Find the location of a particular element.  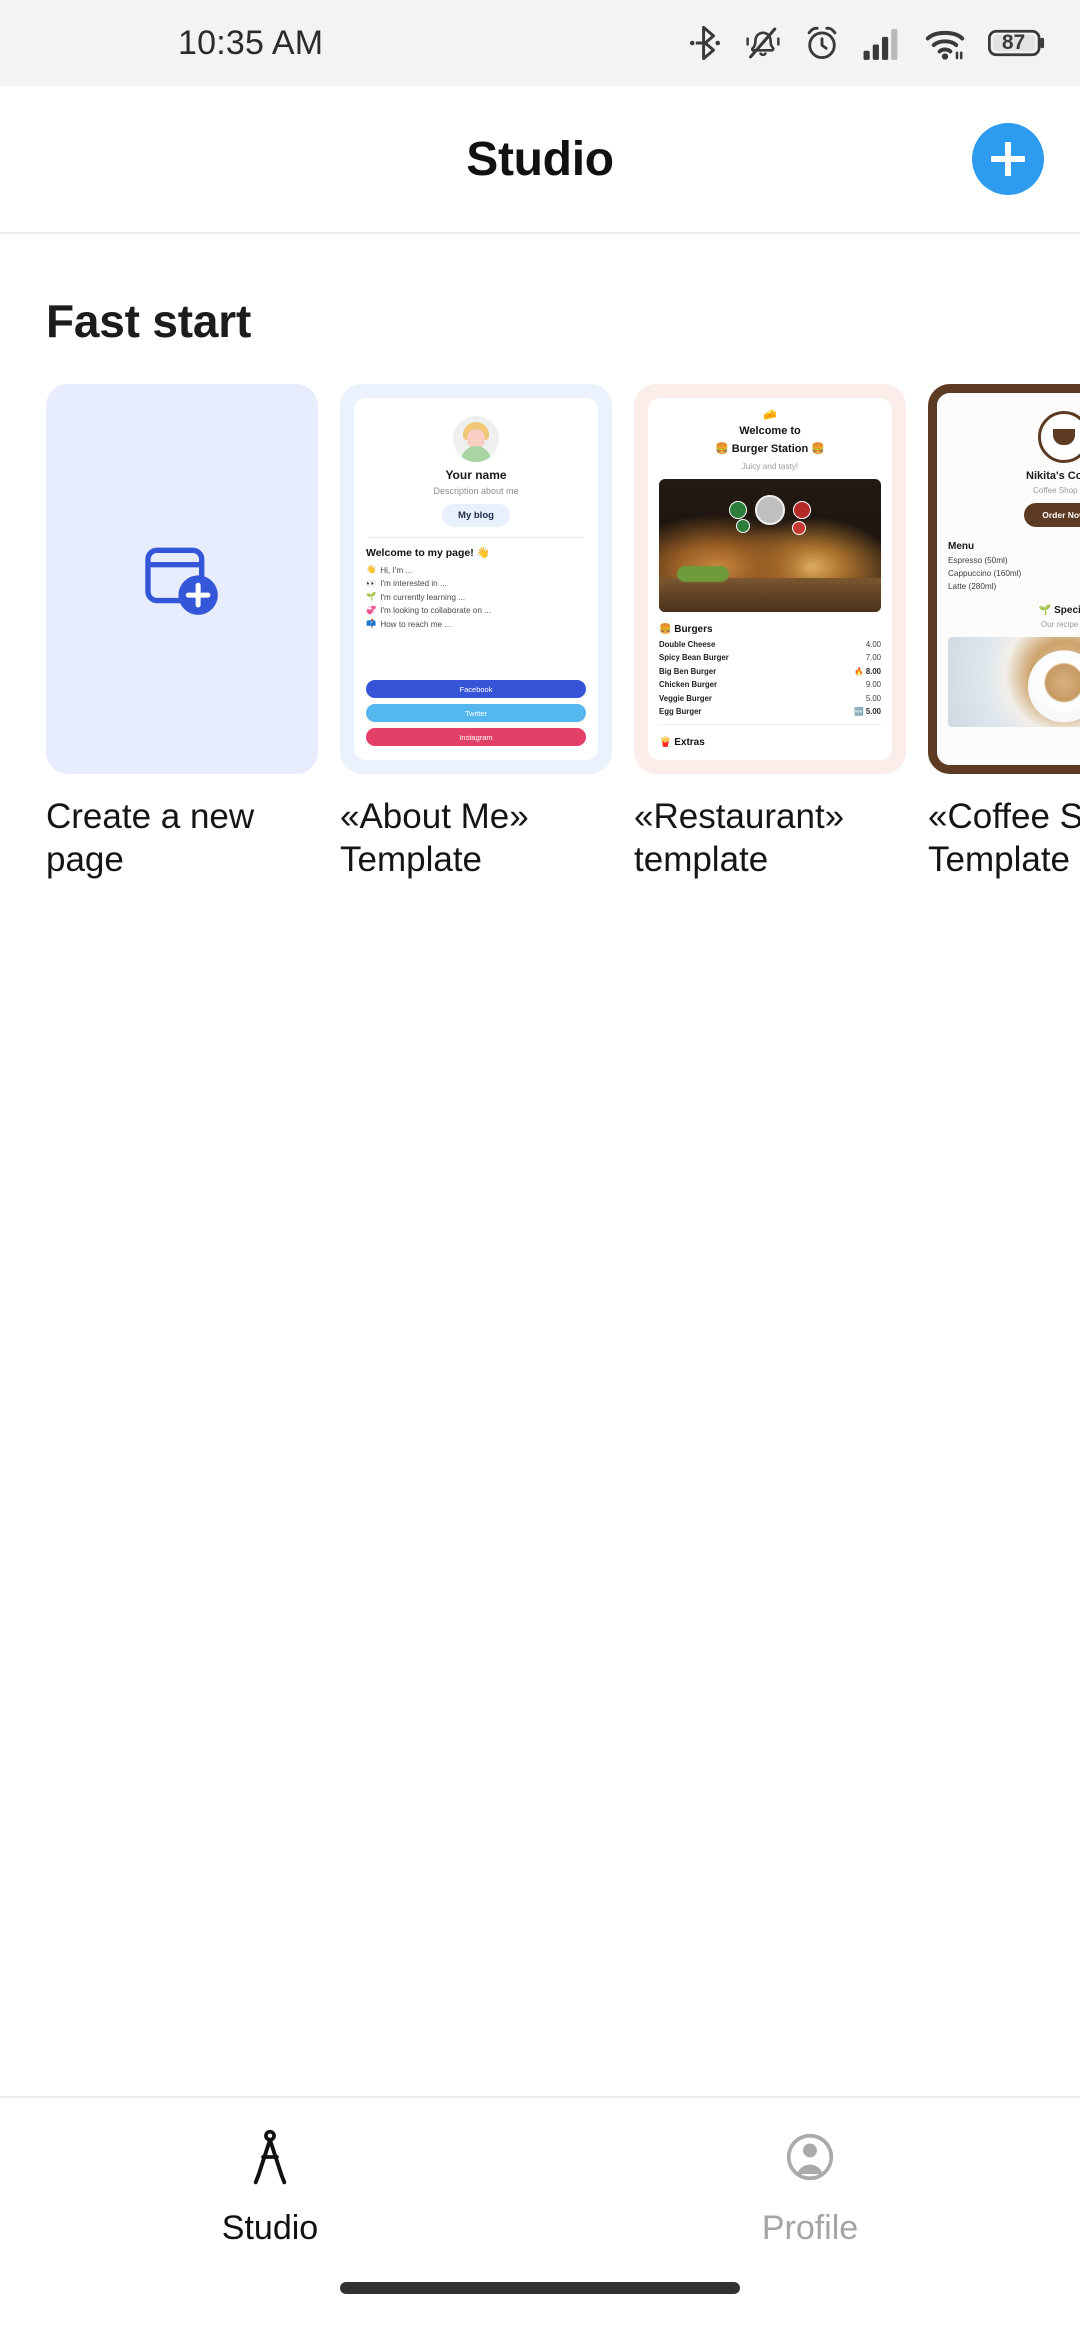

menu-item-price-value: 5.00 is located at coordinates (873, 712).